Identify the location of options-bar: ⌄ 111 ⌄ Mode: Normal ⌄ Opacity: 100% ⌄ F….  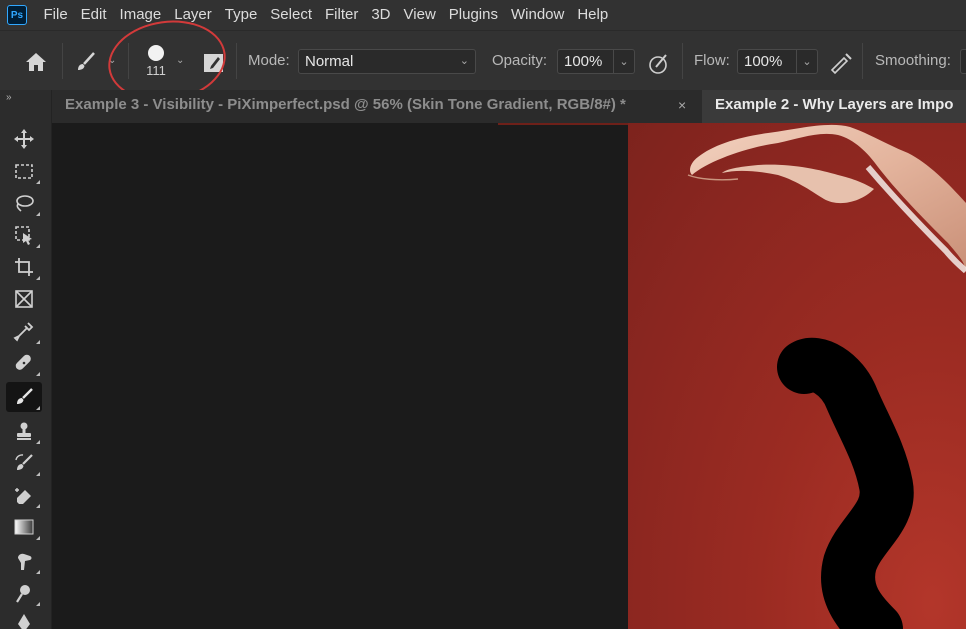
(483, 60).